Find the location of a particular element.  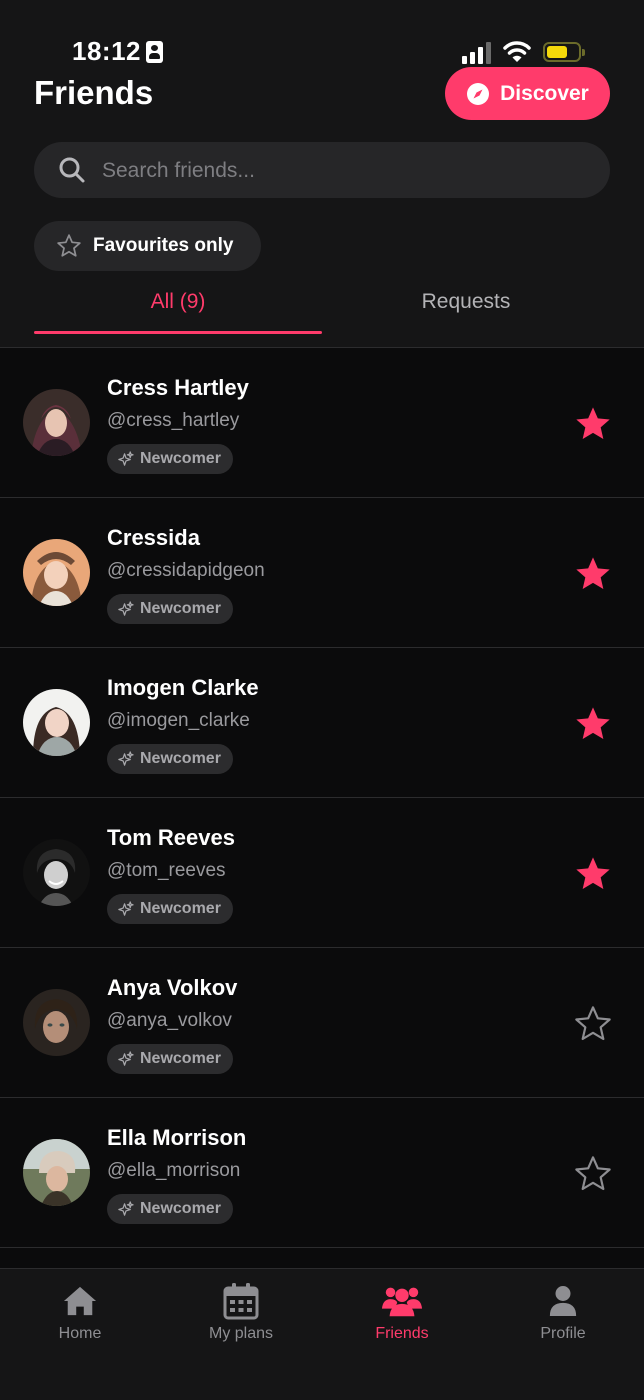

friend-handle: @cress_hartley is located at coordinates (173, 420).